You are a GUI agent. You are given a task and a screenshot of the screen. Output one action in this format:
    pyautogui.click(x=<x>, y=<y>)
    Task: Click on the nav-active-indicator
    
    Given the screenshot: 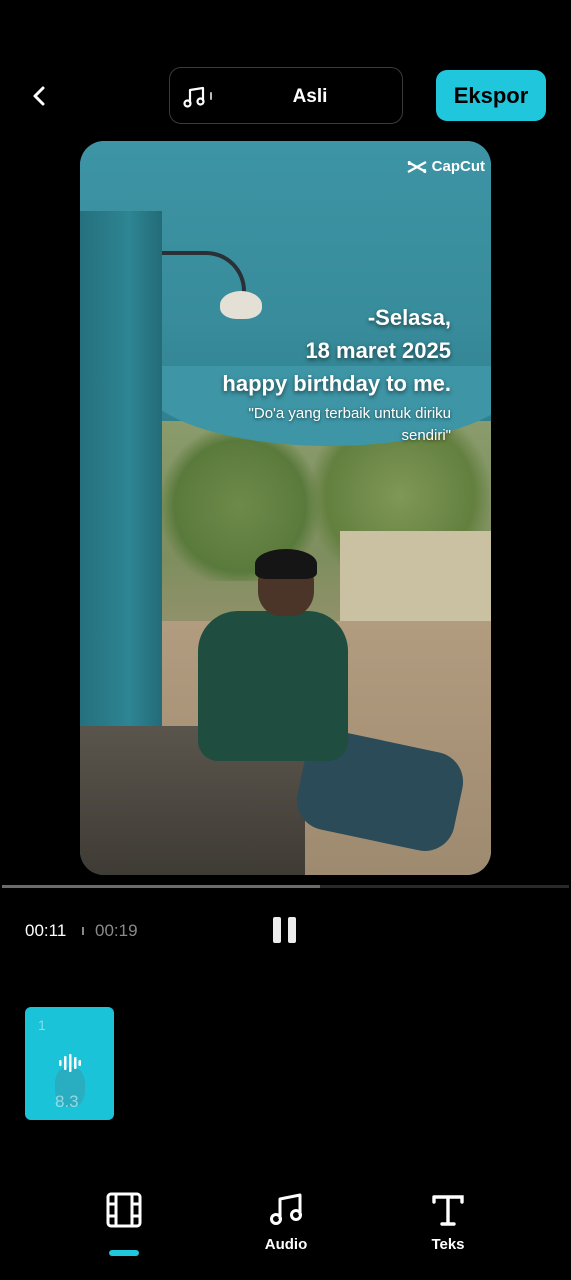 What is the action you would take?
    pyautogui.click(x=124, y=1253)
    